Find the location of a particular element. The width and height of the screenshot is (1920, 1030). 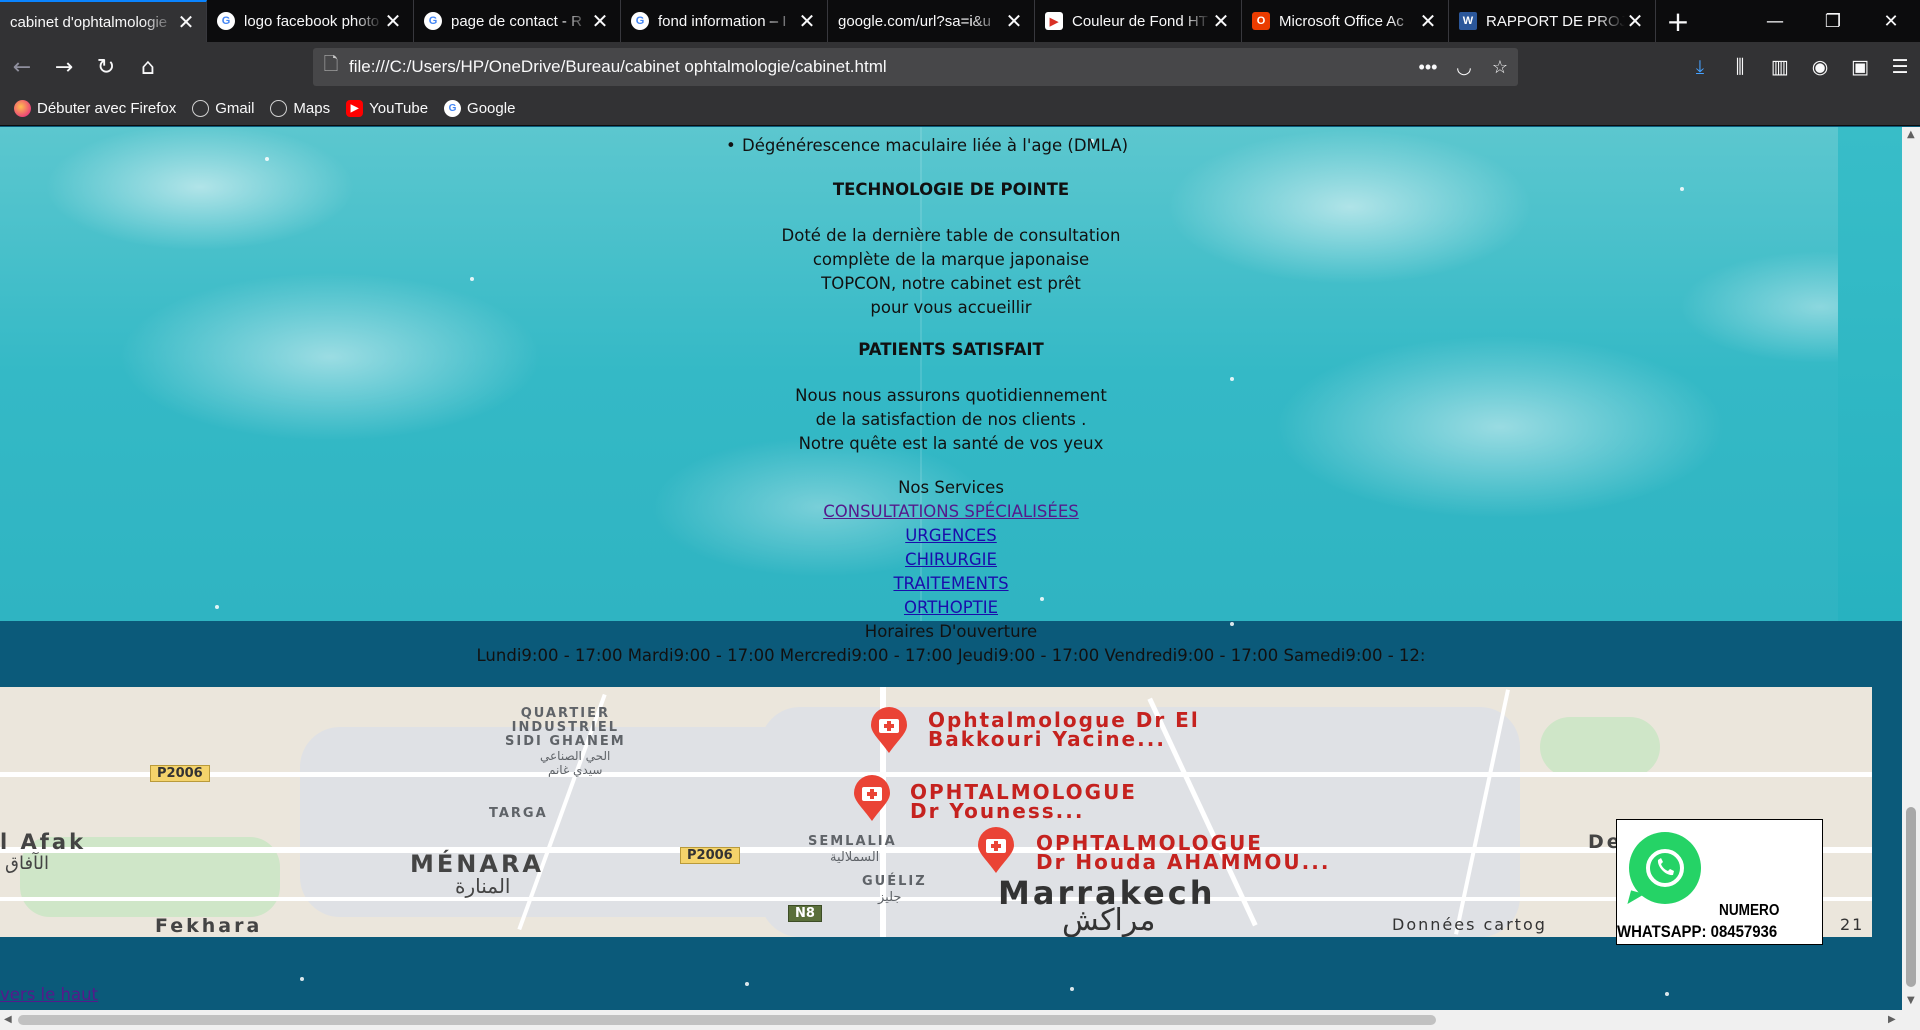

tab-fond-information: G fond information – I ✕ is located at coordinates (724, 21).